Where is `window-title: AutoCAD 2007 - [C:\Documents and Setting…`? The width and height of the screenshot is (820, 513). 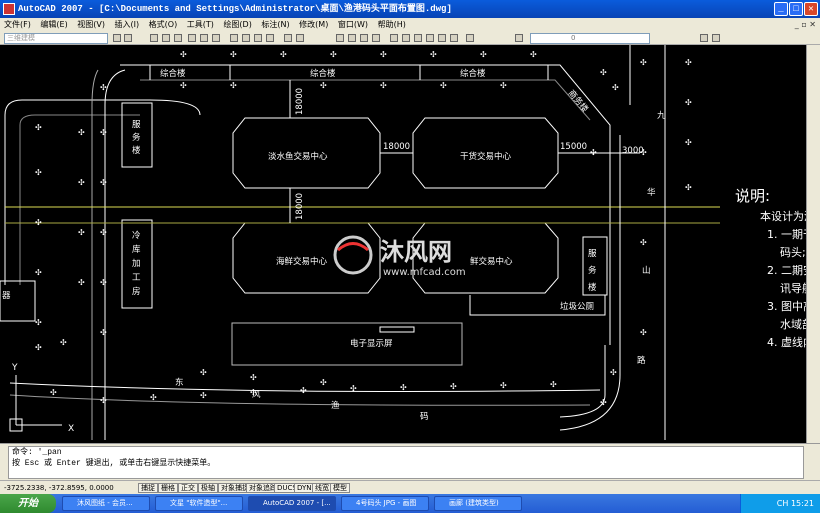 window-title: AutoCAD 2007 - [C:\Documents and Setting… is located at coordinates (235, 9).